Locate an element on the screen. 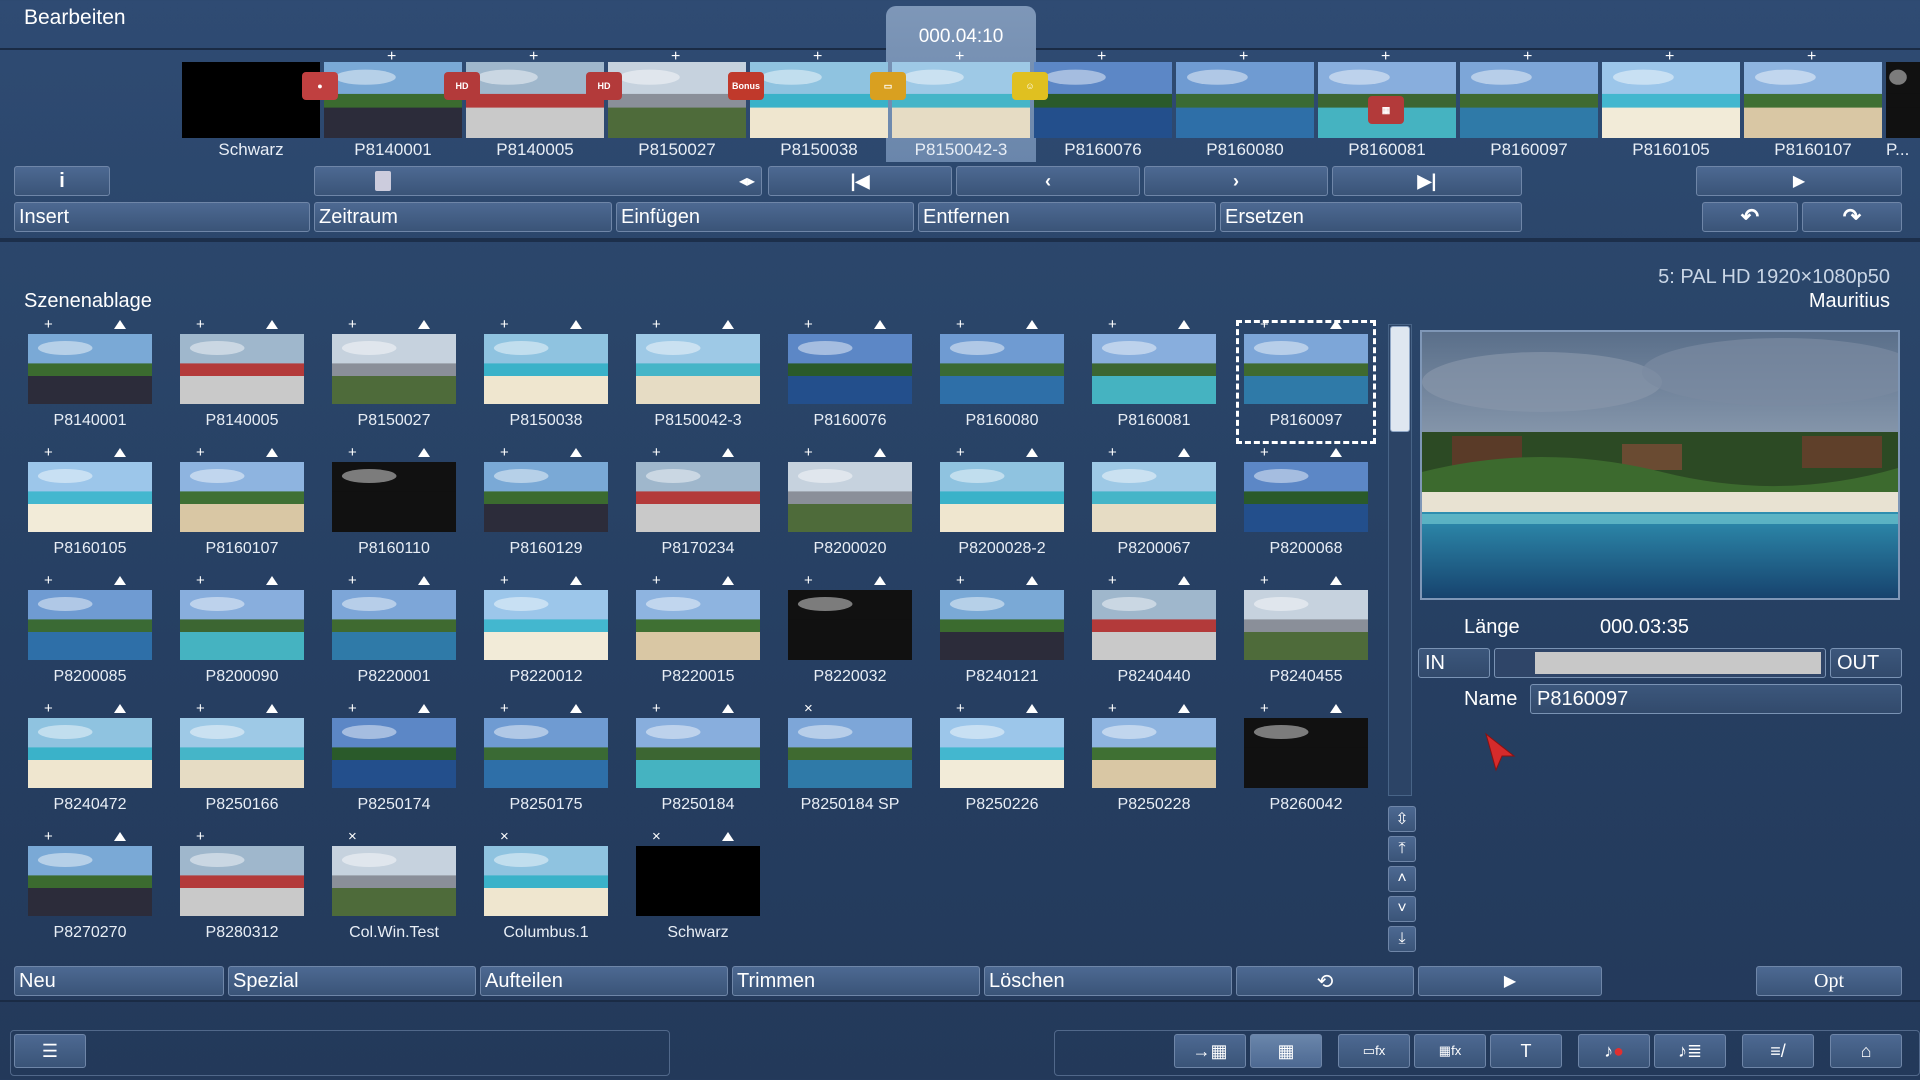  audio-record-button: ♪● is located at coordinates (1614, 1051).